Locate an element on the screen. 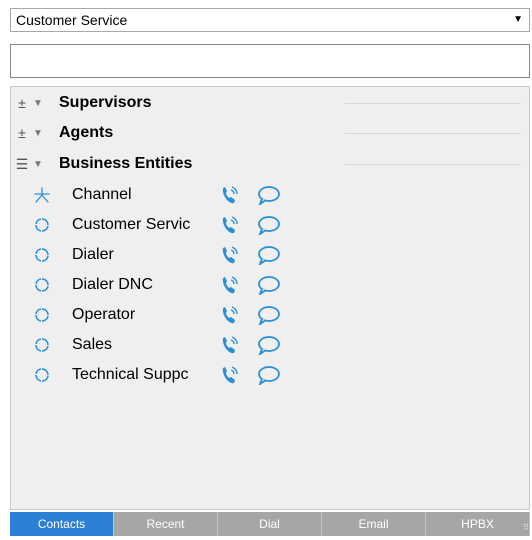 The height and width of the screenshot is (540, 532). entity-label: Sales is located at coordinates (92, 344).